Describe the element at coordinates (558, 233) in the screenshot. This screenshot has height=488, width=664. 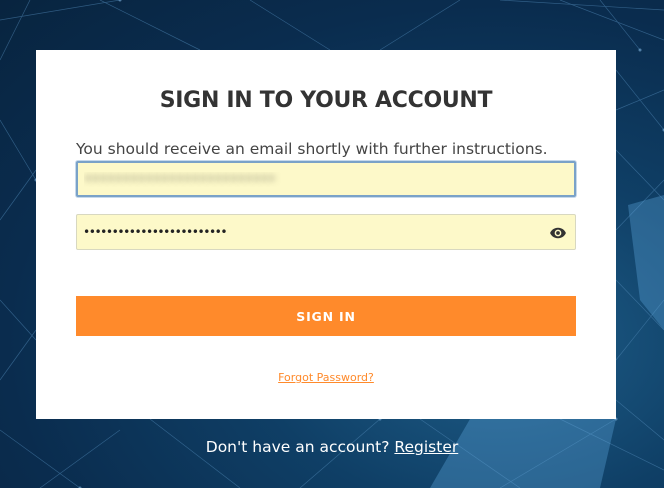
I see `eye-icon` at that location.